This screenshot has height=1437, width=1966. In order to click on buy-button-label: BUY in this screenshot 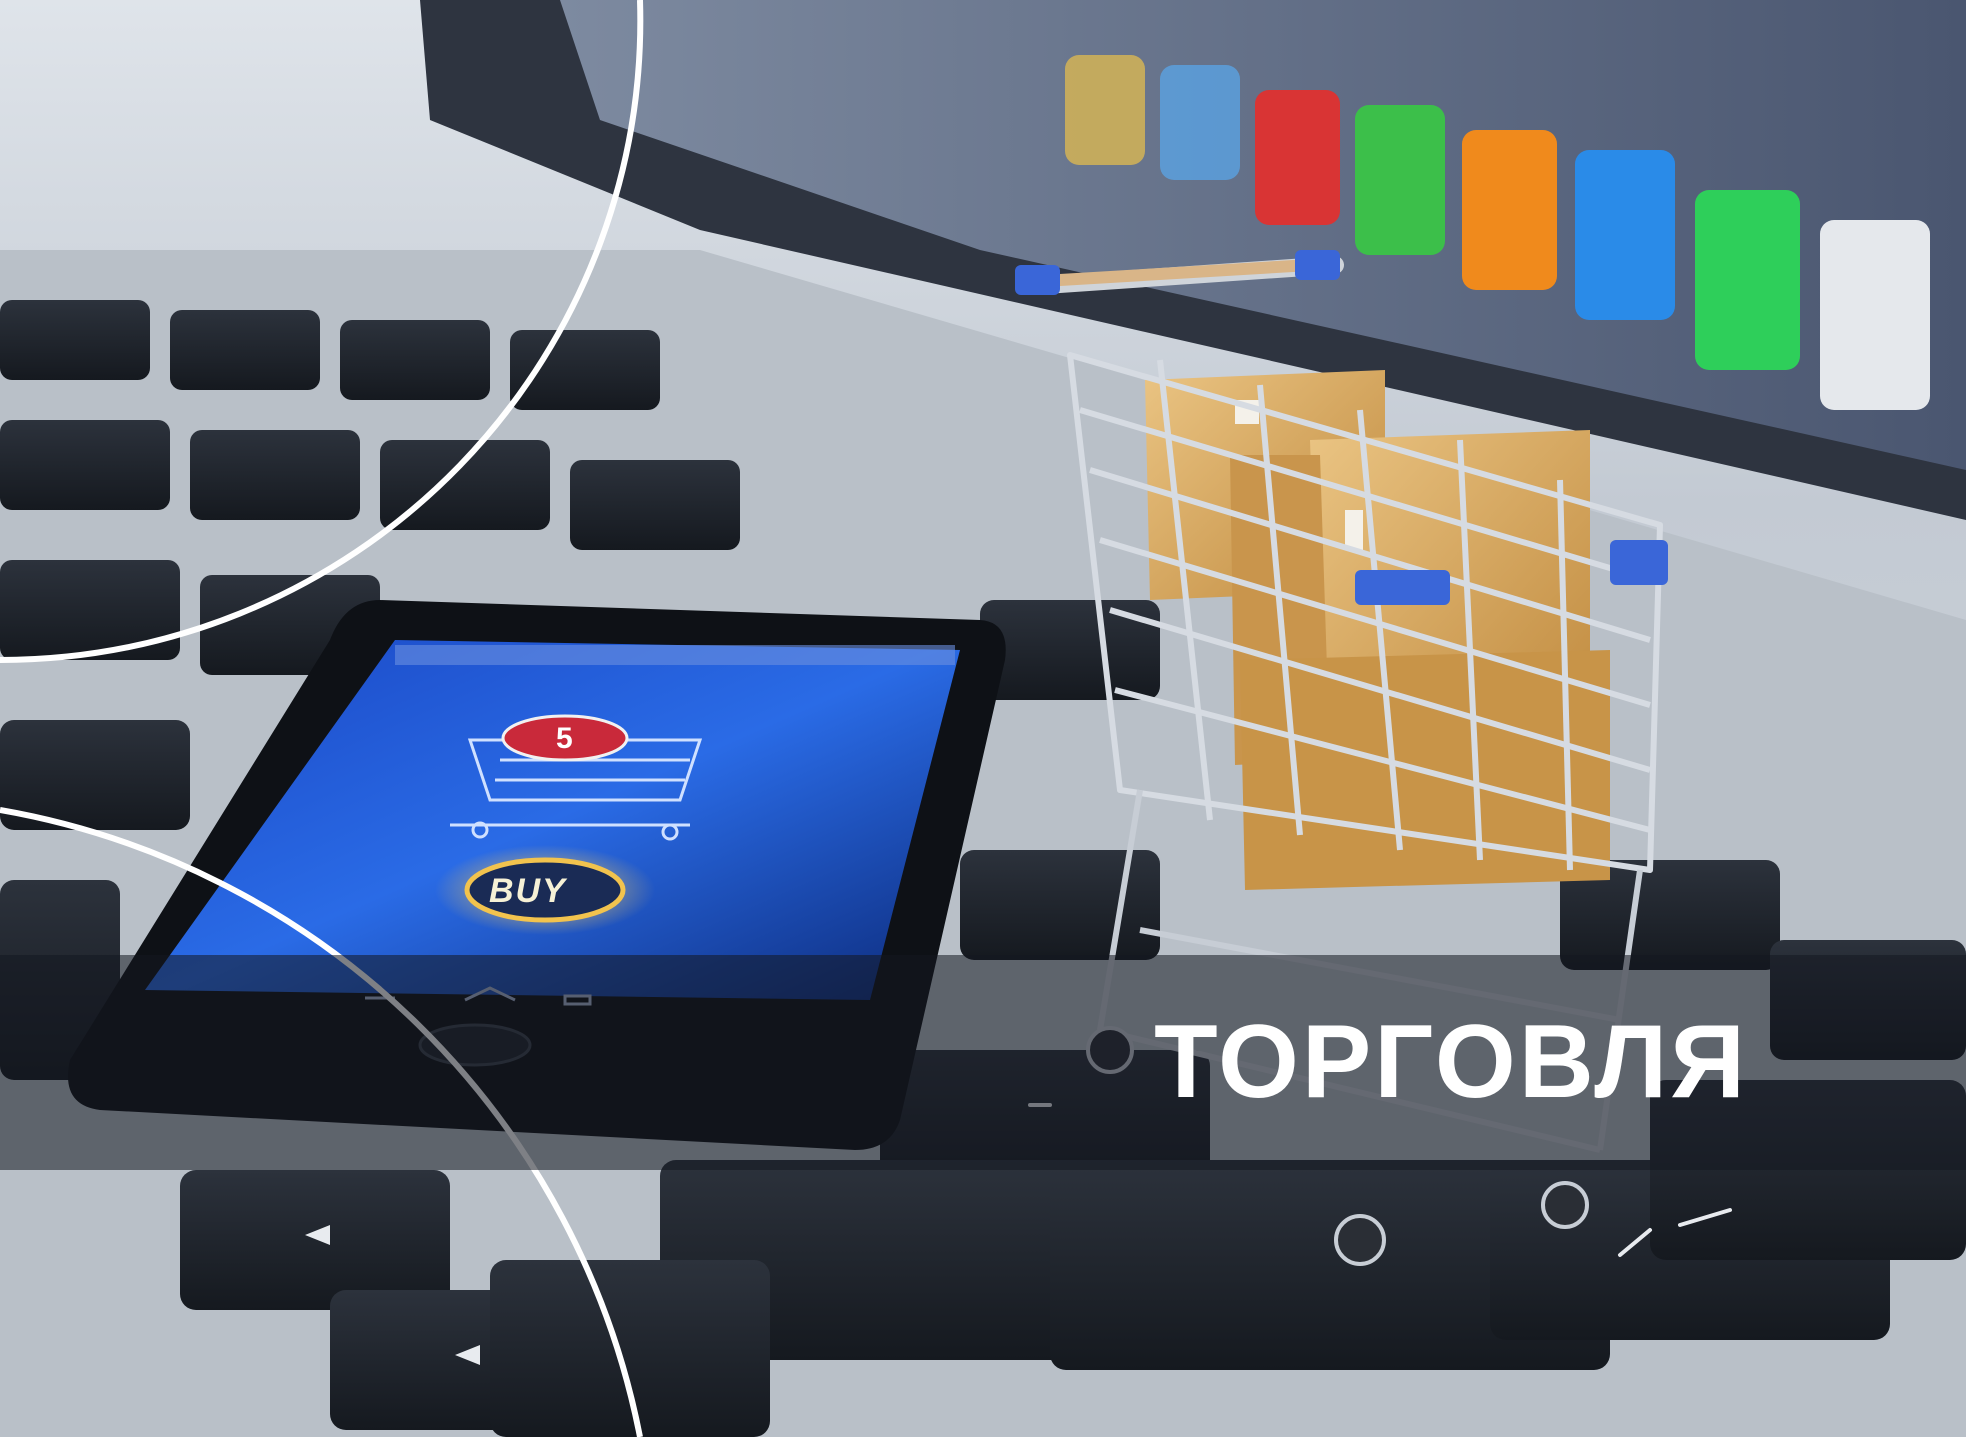, I will do `click(528, 891)`.